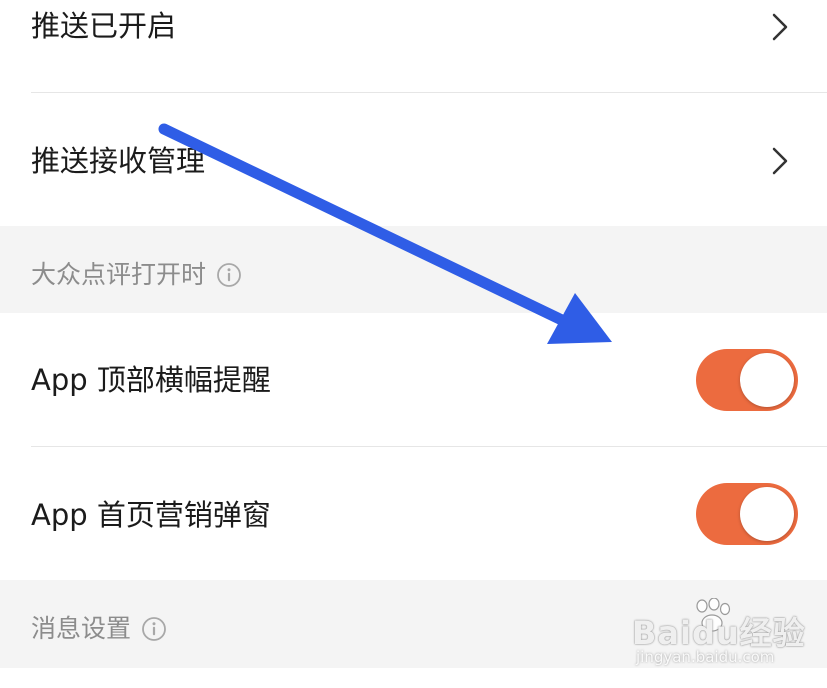  Describe the element at coordinates (413, 46) in the screenshot. I see `push-enabled-row: 推送已开启` at that location.